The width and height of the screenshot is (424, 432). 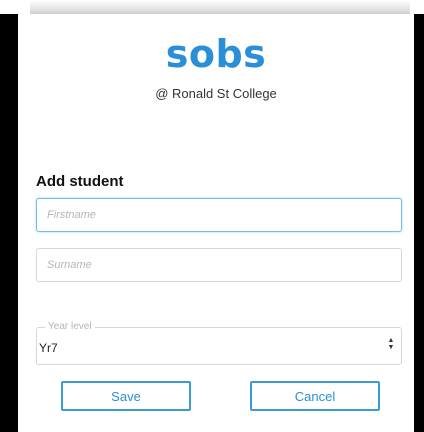 What do you see at coordinates (80, 181) in the screenshot?
I see `form-title: Add student` at bounding box center [80, 181].